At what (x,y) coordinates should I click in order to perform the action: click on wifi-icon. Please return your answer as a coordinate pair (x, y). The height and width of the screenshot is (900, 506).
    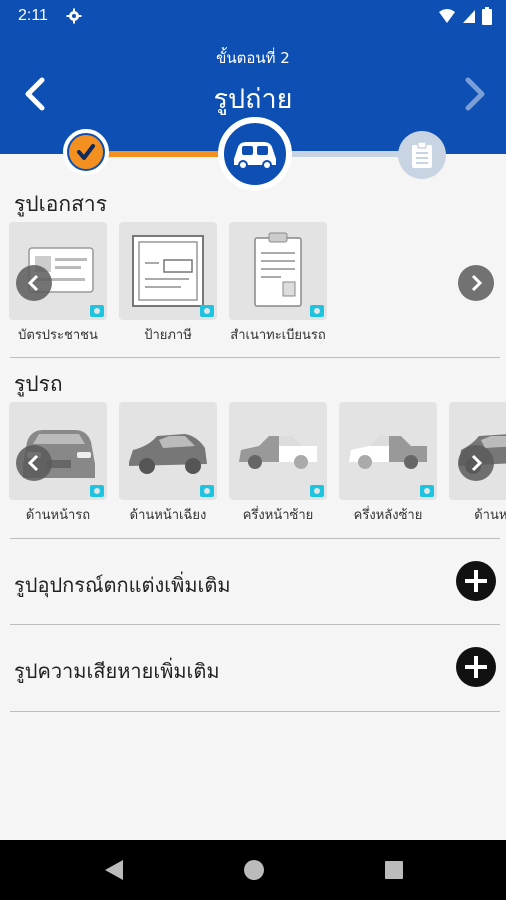
    Looking at the image, I should click on (447, 16).